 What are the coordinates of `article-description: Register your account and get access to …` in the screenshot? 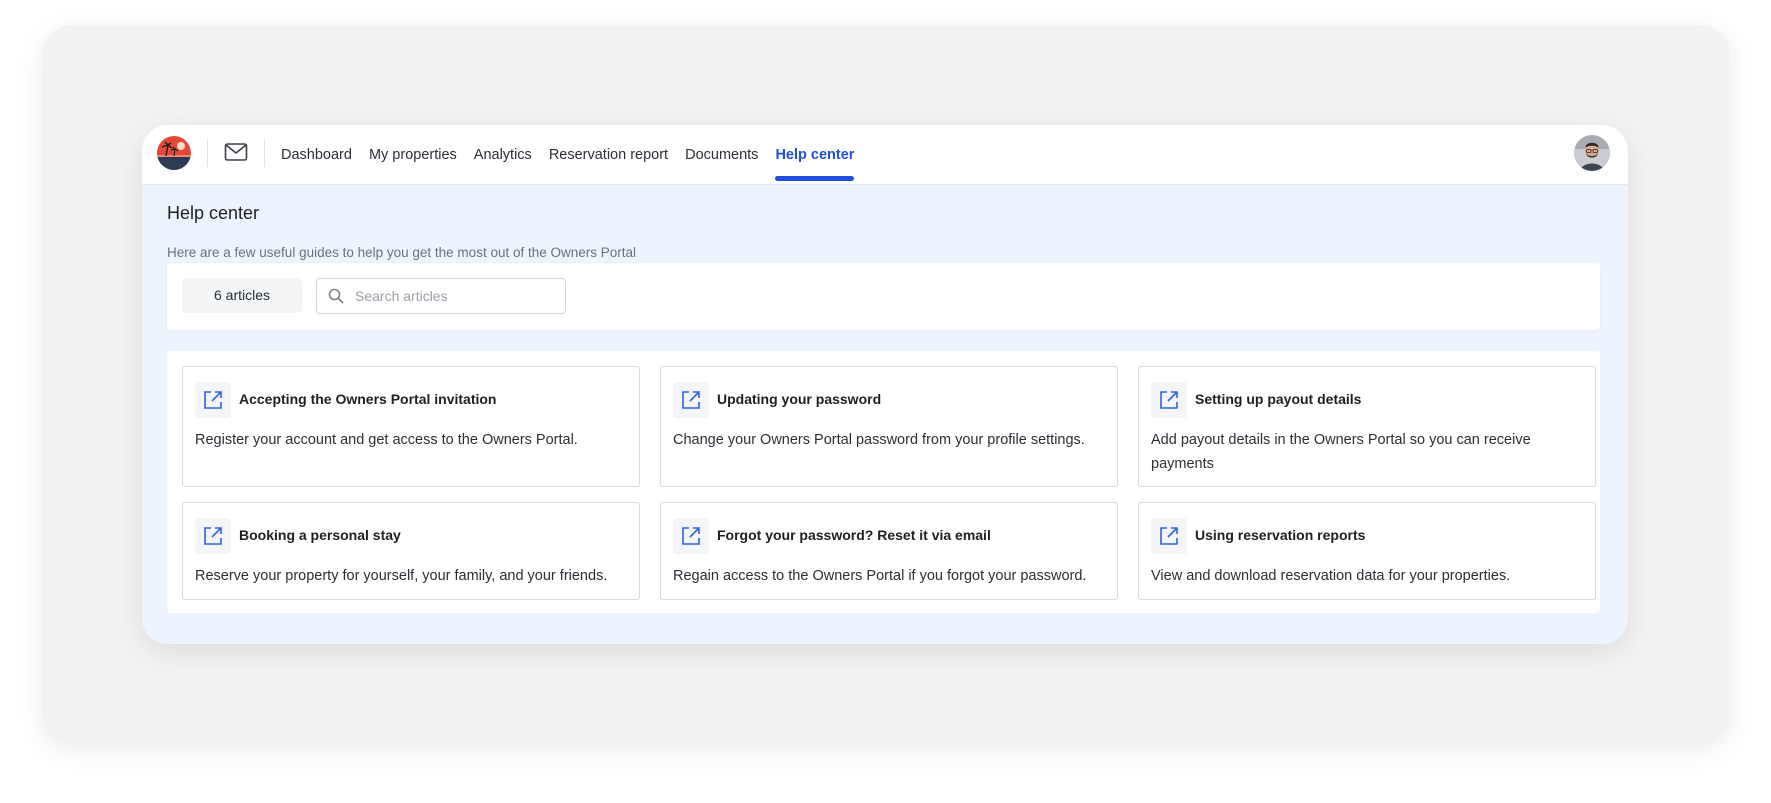 It's located at (386, 440).